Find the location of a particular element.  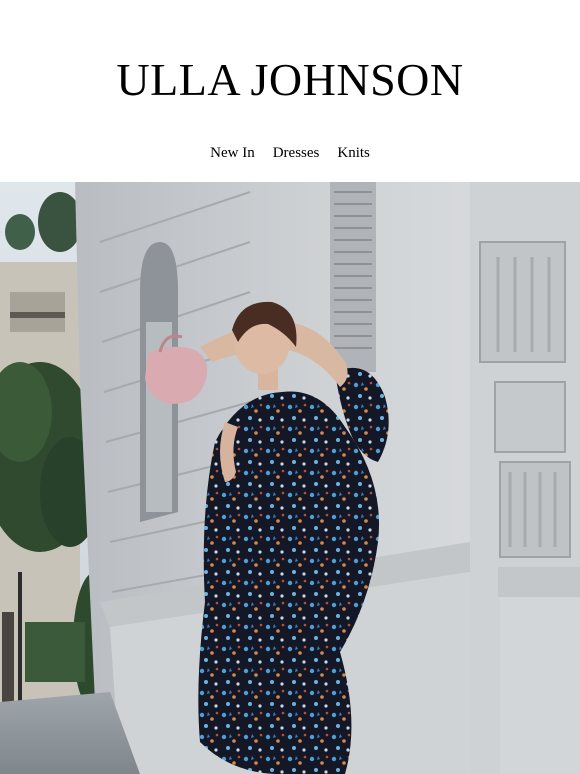

nav-item-dresses: Dresses is located at coordinates (296, 153).